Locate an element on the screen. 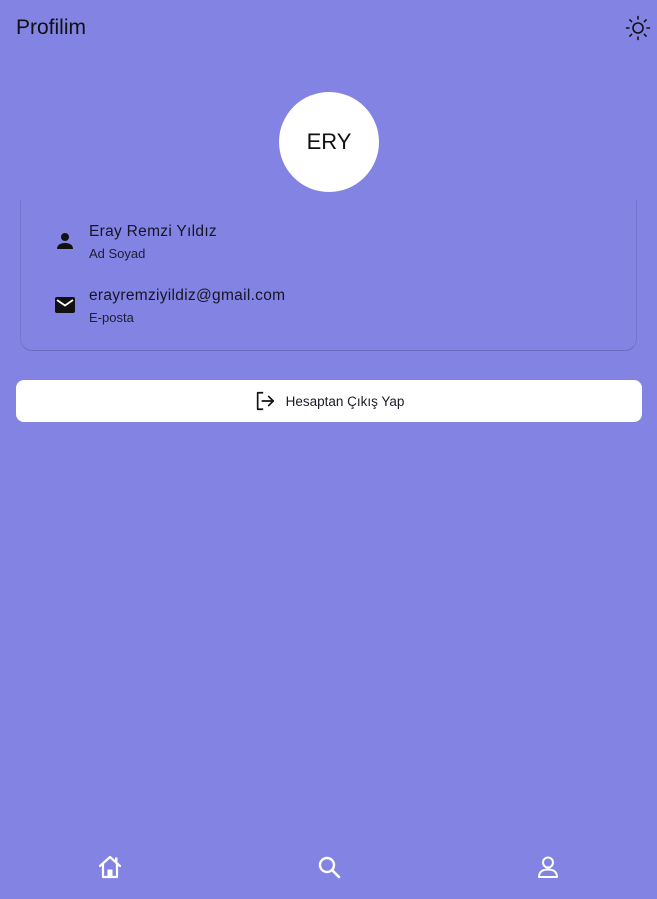 The image size is (657, 899). bottom-nav is located at coordinates (328, 867).